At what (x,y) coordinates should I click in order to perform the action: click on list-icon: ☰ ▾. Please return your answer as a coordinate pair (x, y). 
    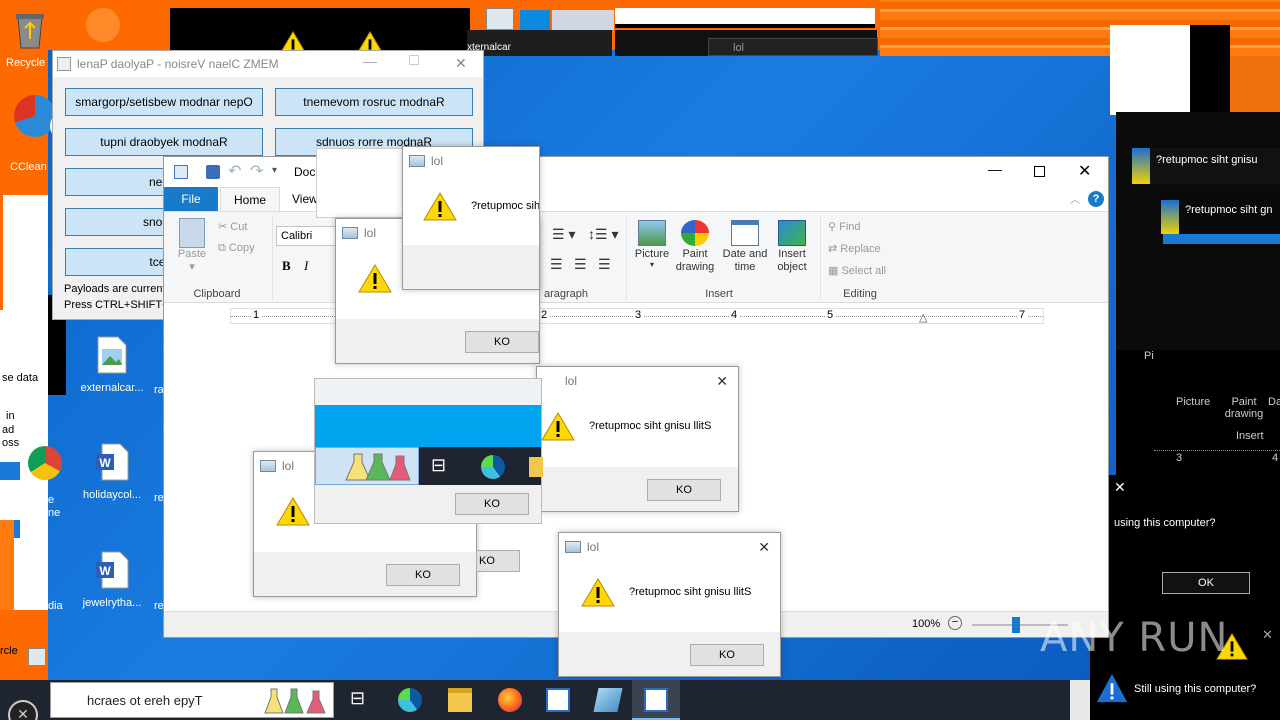
    Looking at the image, I should click on (563, 234).